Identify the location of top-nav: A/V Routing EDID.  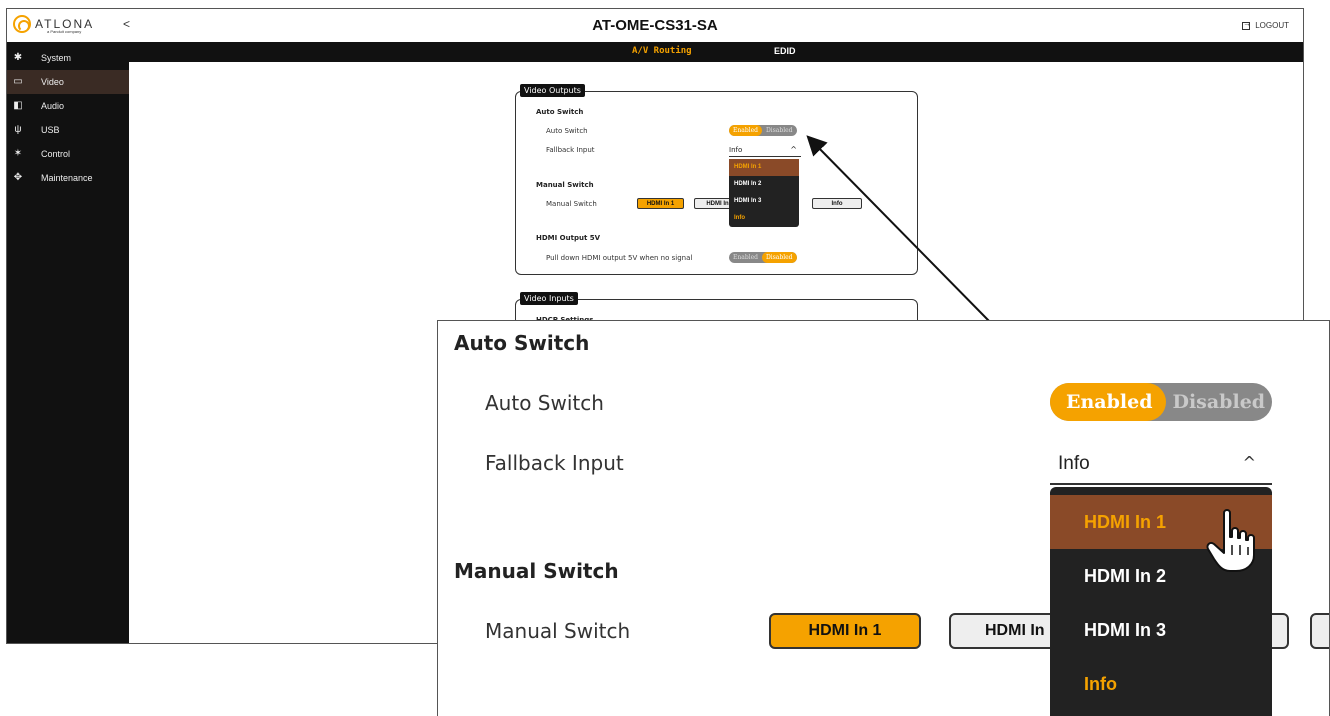
(655, 52).